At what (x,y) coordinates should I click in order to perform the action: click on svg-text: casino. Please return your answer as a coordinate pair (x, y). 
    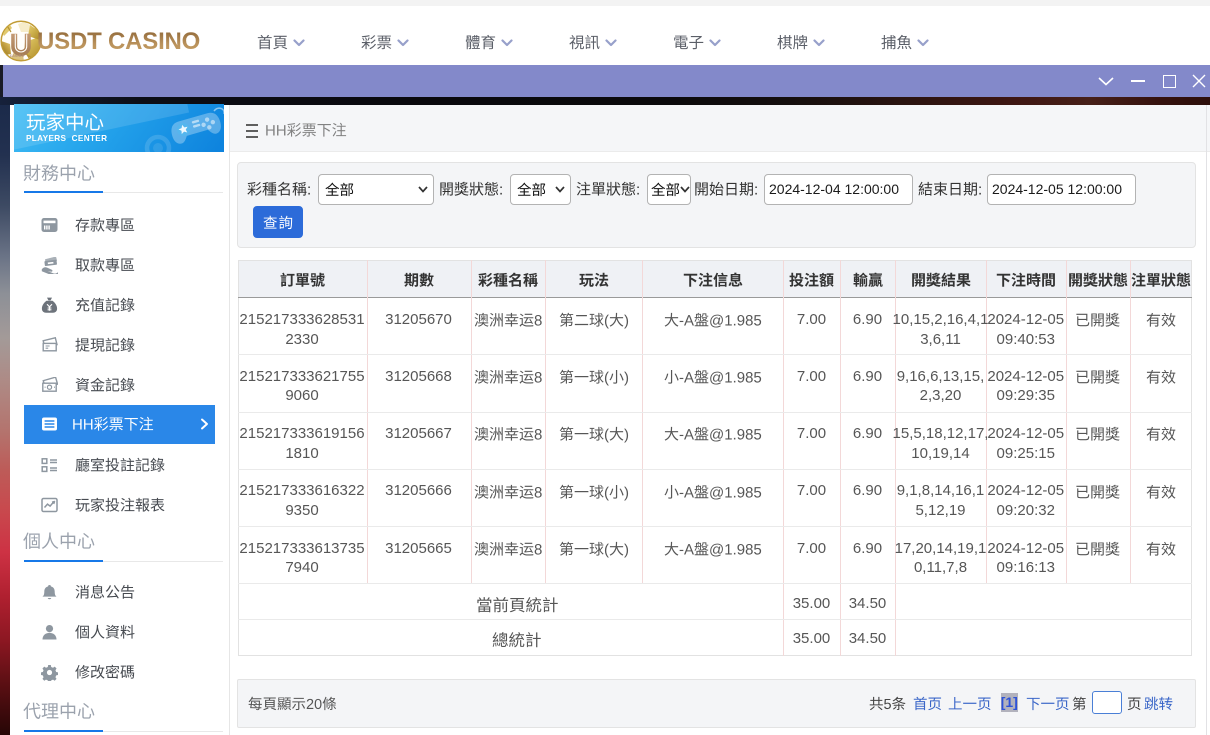
    Looking at the image, I should click on (17, 55).